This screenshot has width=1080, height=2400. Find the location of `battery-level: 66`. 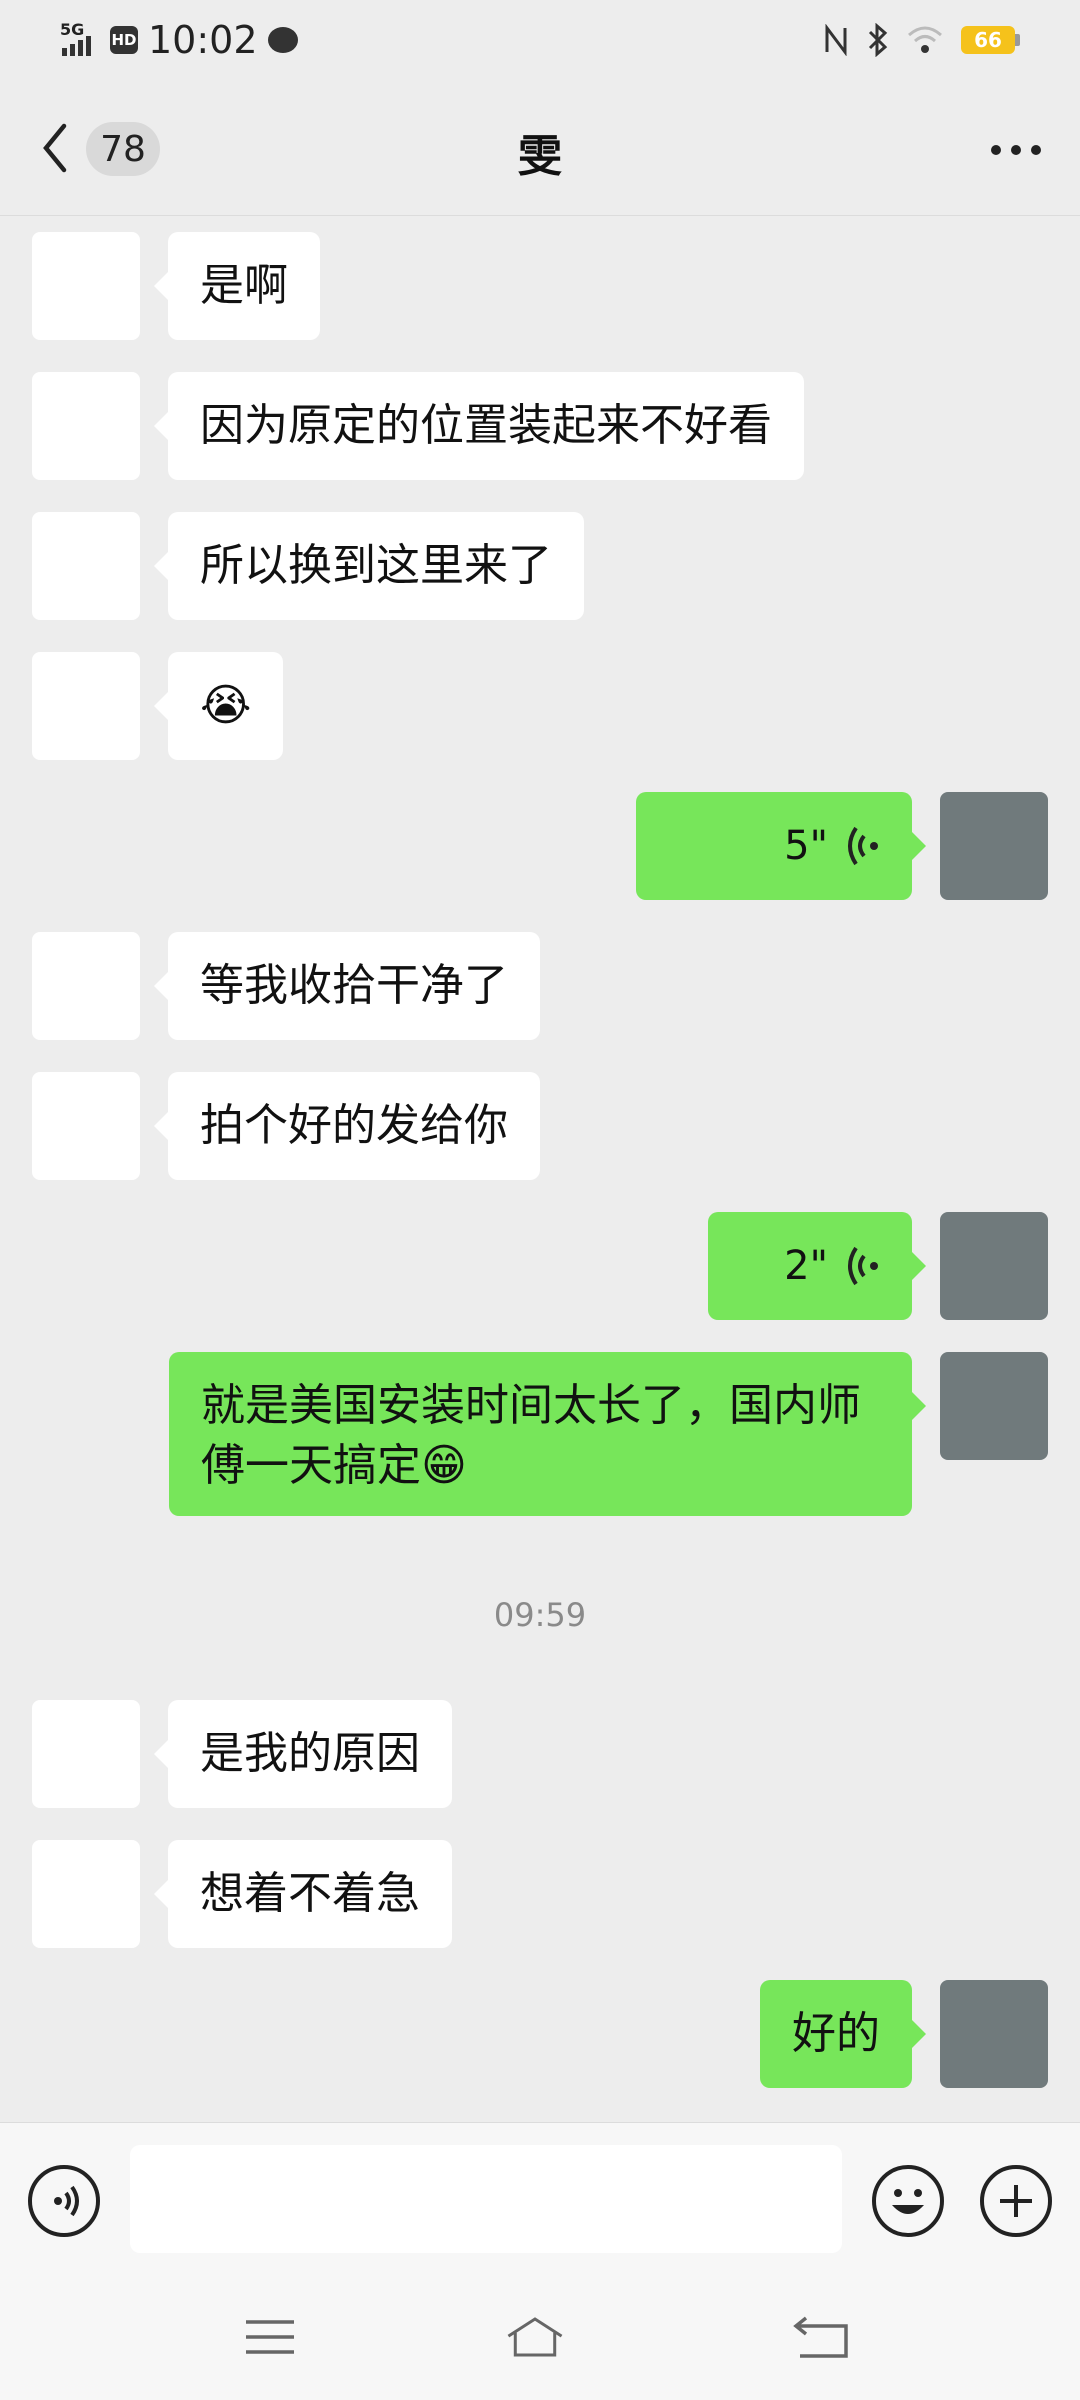

battery-level: 66 is located at coordinates (988, 40).